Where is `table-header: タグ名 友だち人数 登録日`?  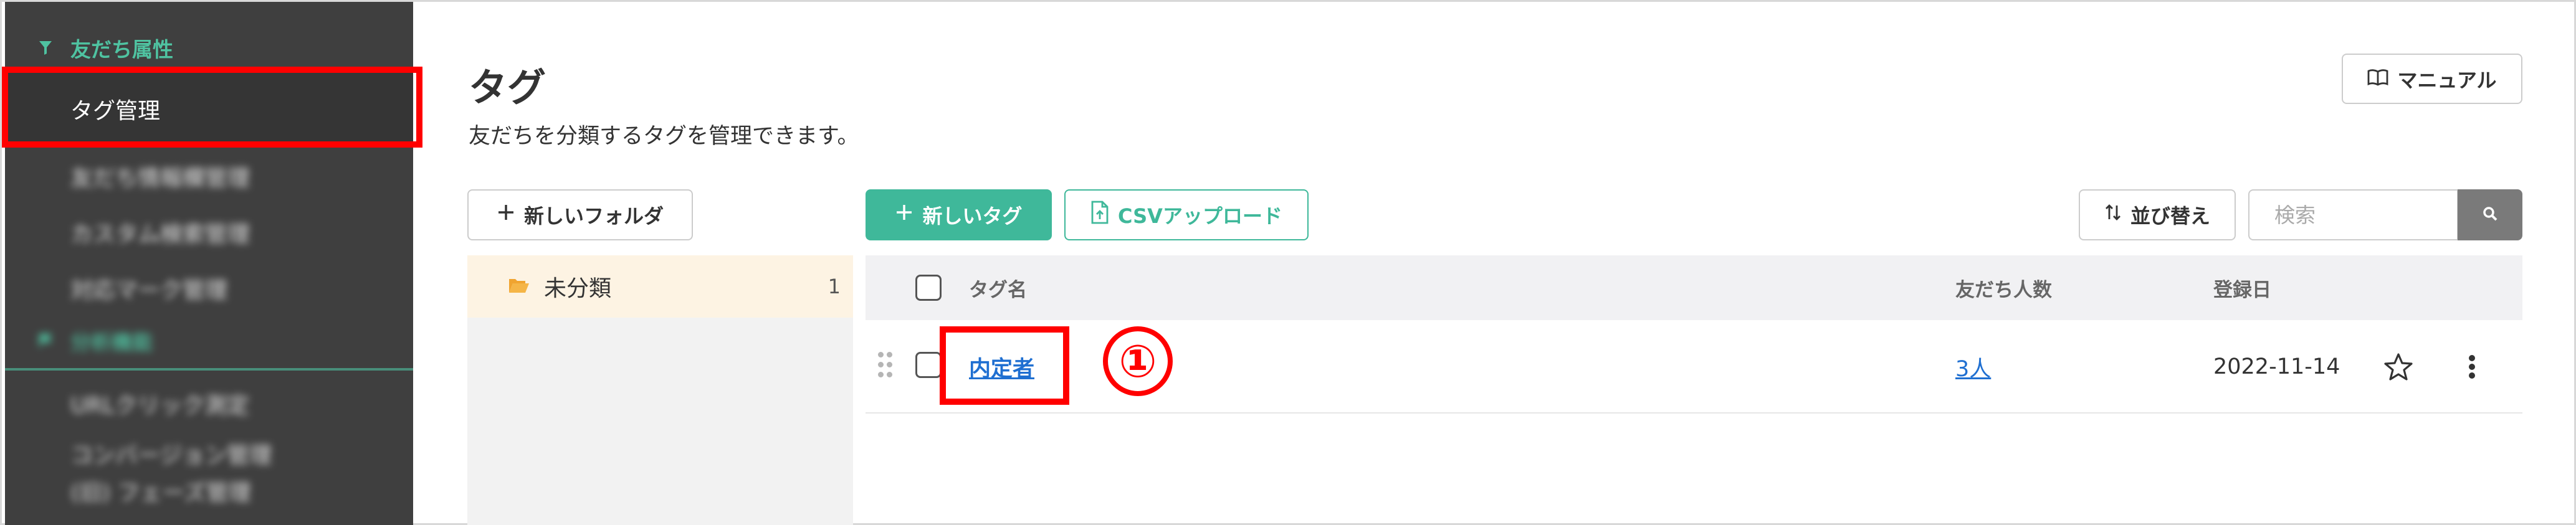 table-header: タグ名 友だち人数 登録日 is located at coordinates (1694, 287).